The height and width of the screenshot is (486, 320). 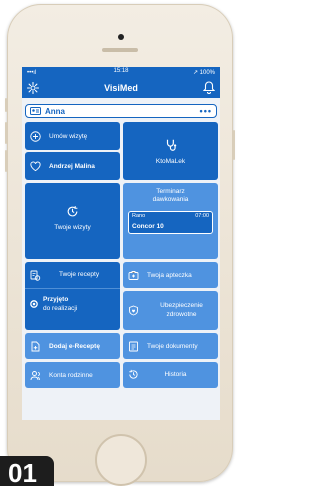 I want to click on dose-card: Rano 07:00 Concor 10, so click(x=170, y=222).